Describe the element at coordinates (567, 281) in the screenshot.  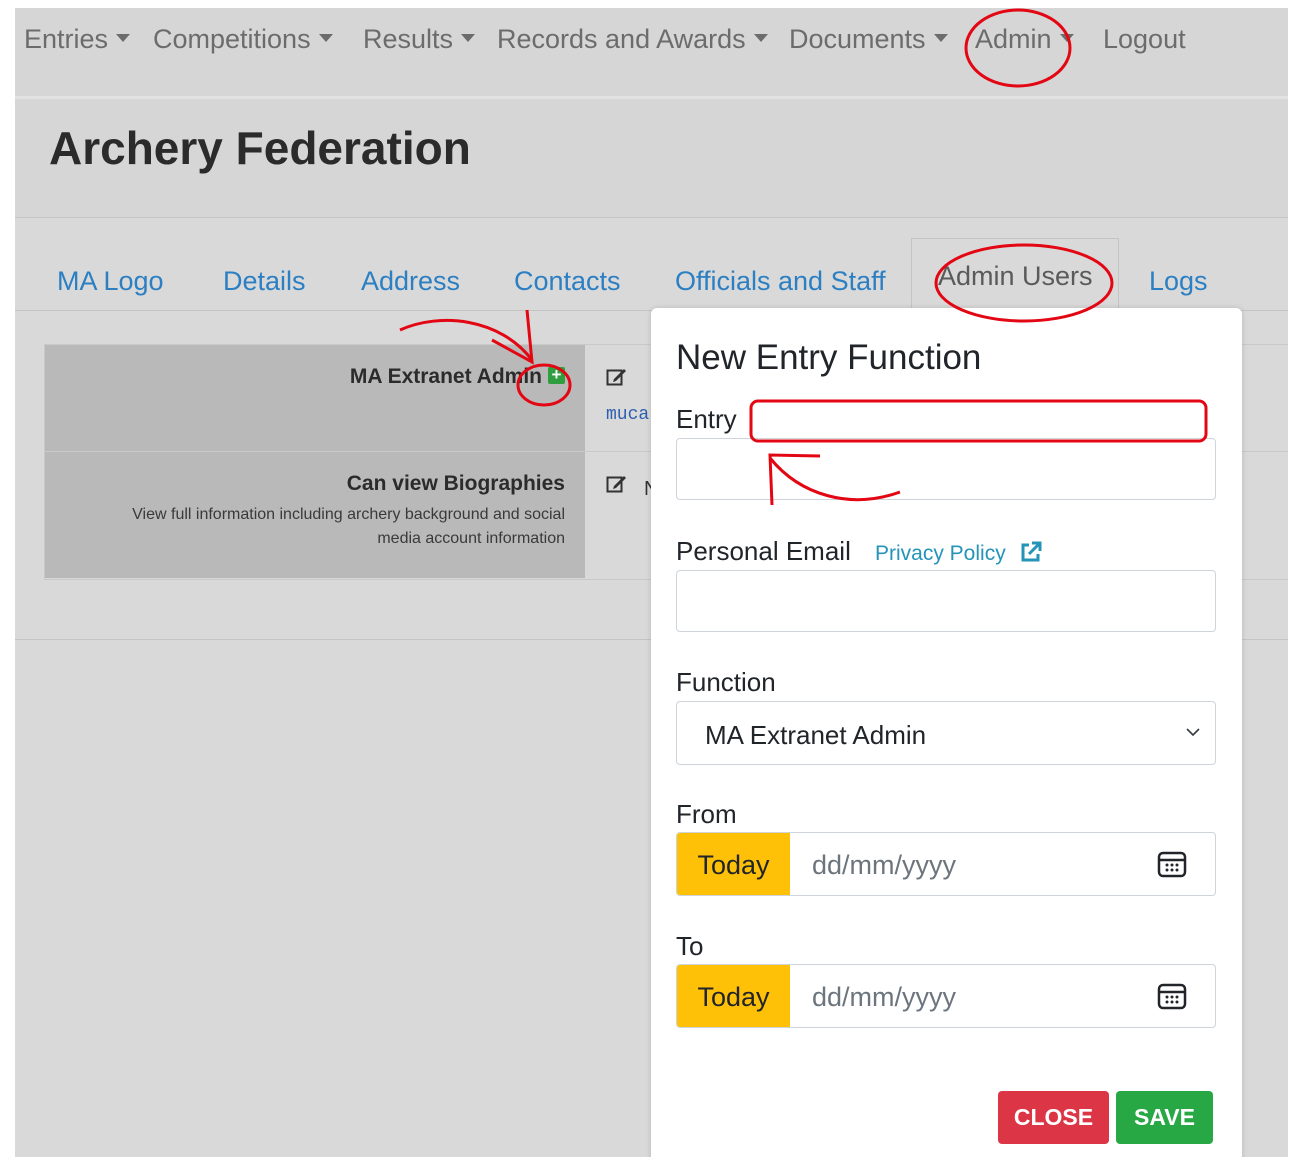
I see `tab-contacts: Contacts` at that location.